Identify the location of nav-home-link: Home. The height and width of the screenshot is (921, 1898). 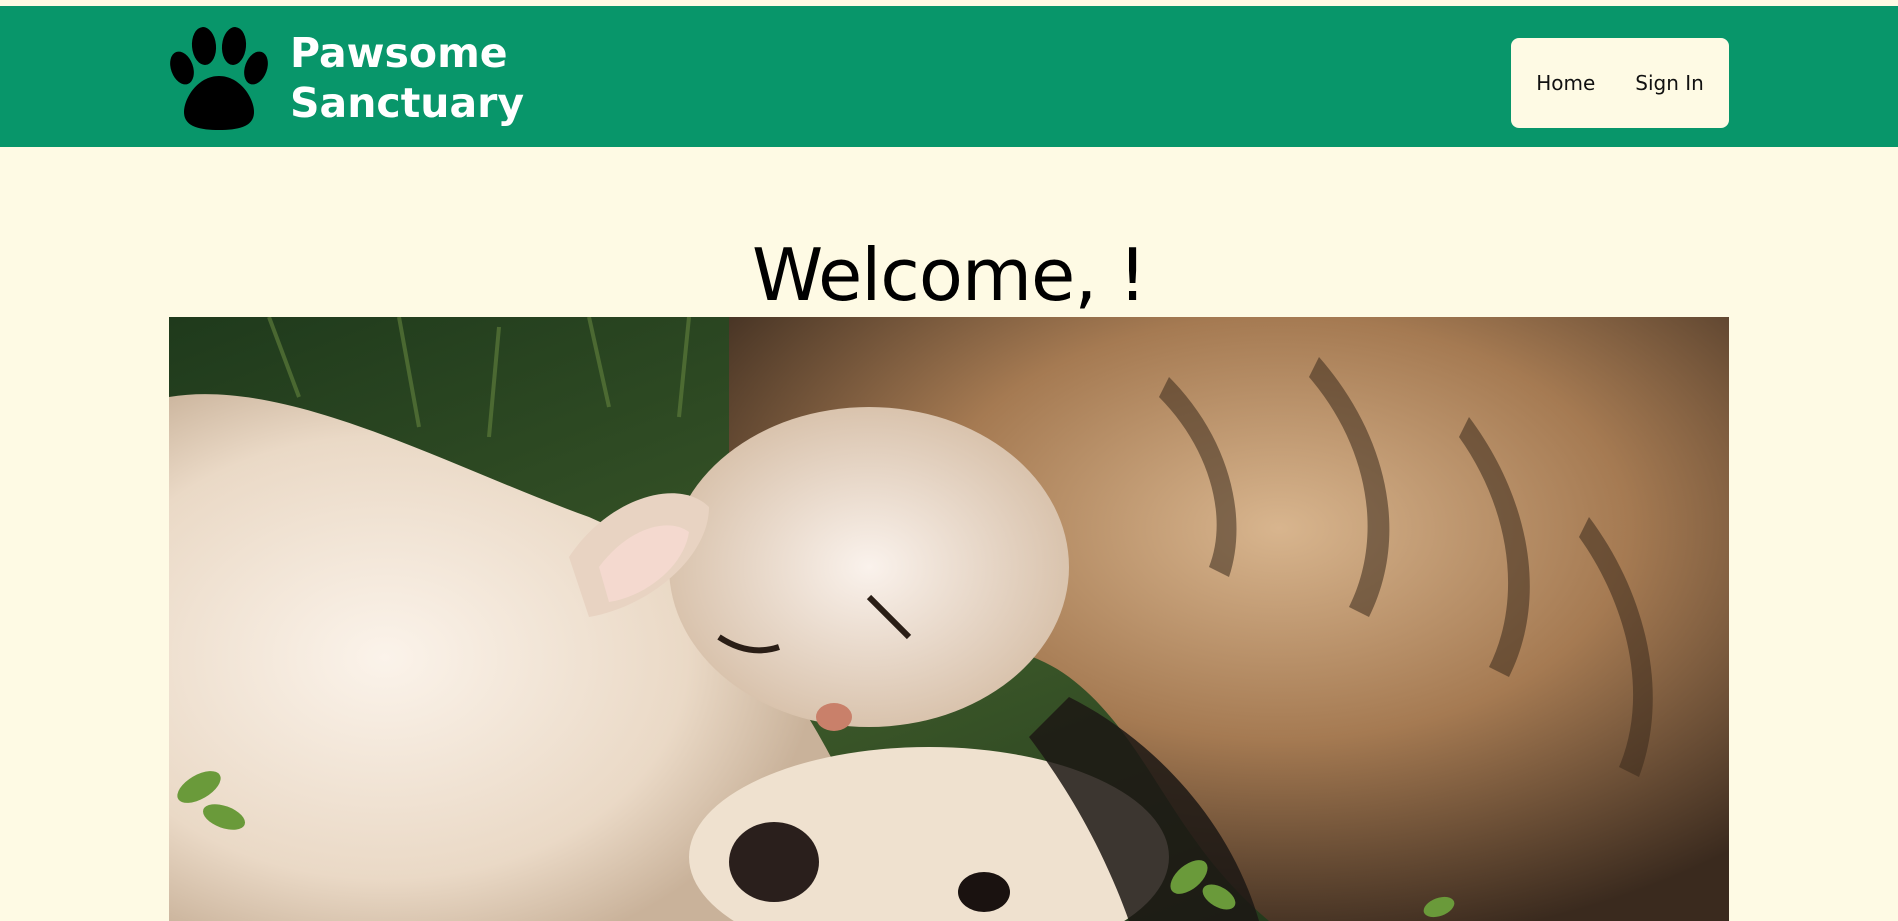
(1565, 83).